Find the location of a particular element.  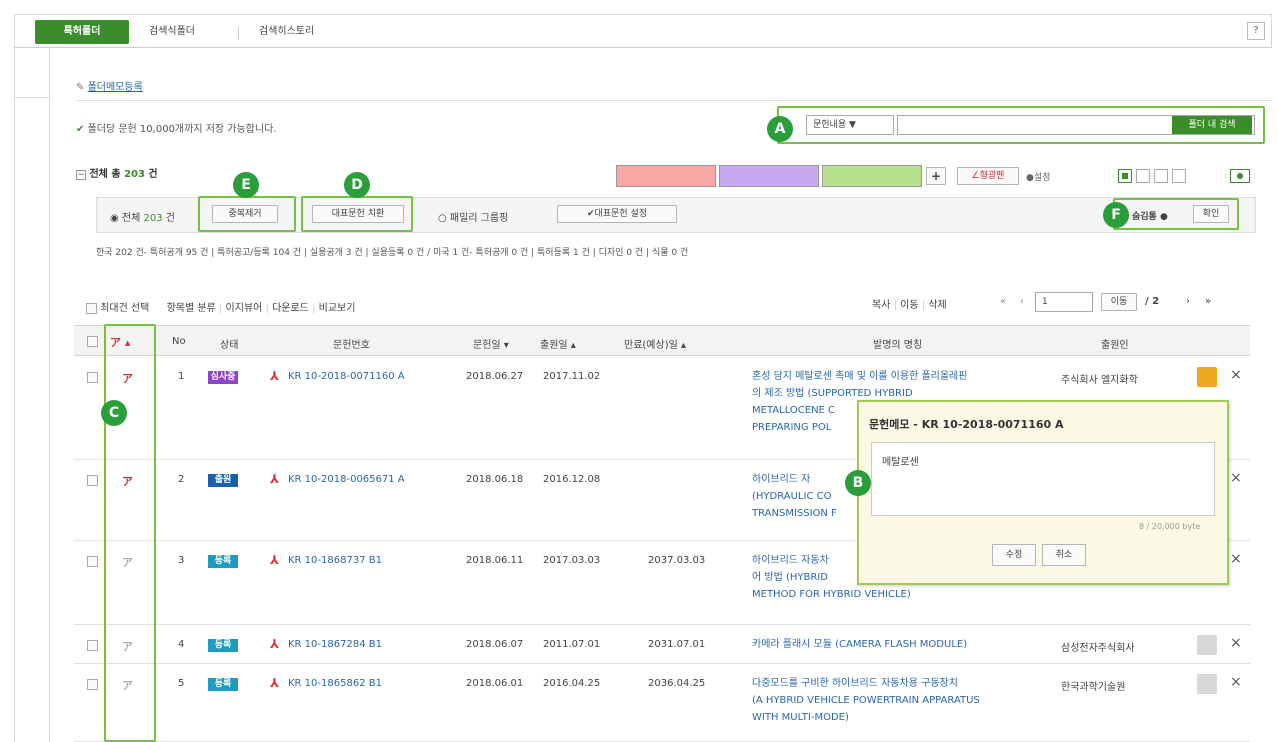

pager-last-icon: » is located at coordinates (1208, 301).